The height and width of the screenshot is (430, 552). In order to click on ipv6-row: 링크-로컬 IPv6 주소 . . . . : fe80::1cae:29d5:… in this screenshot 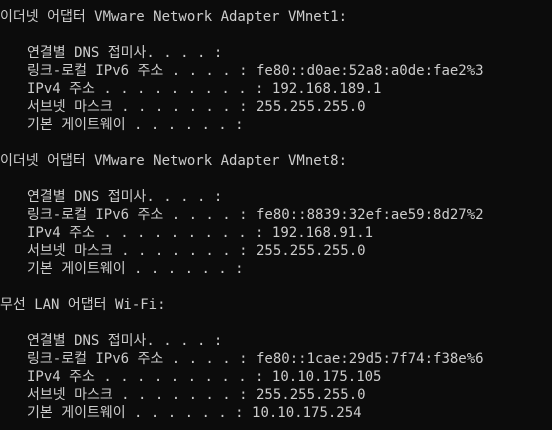, I will do `click(276, 359)`.